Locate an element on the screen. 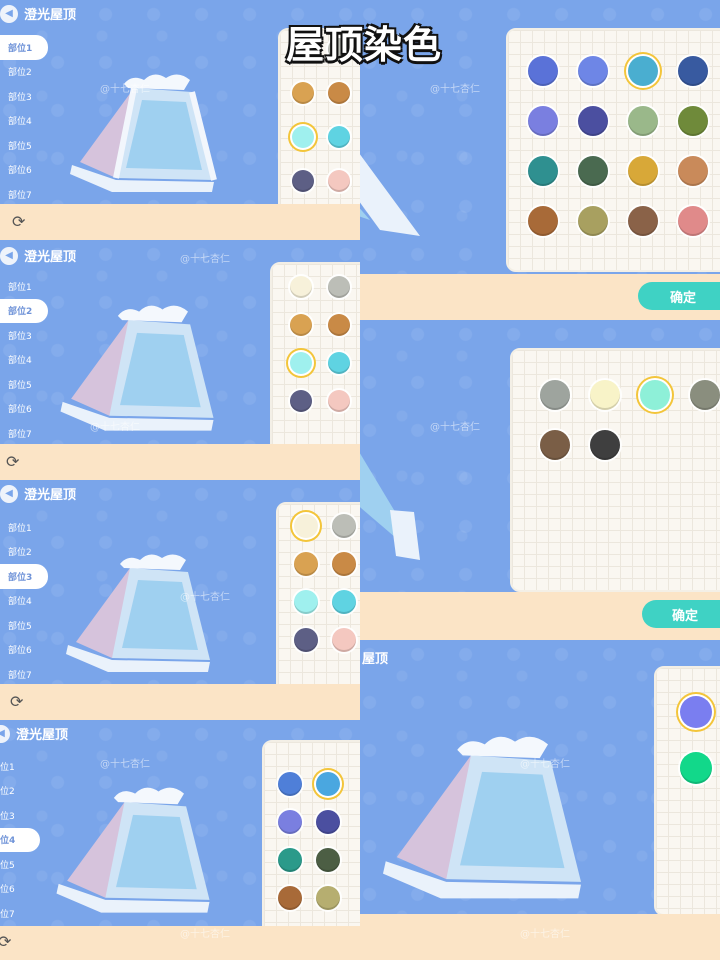 Image resolution: width=720 pixels, height=960 pixels. part-item-4: 位4 is located at coordinates (20, 839).